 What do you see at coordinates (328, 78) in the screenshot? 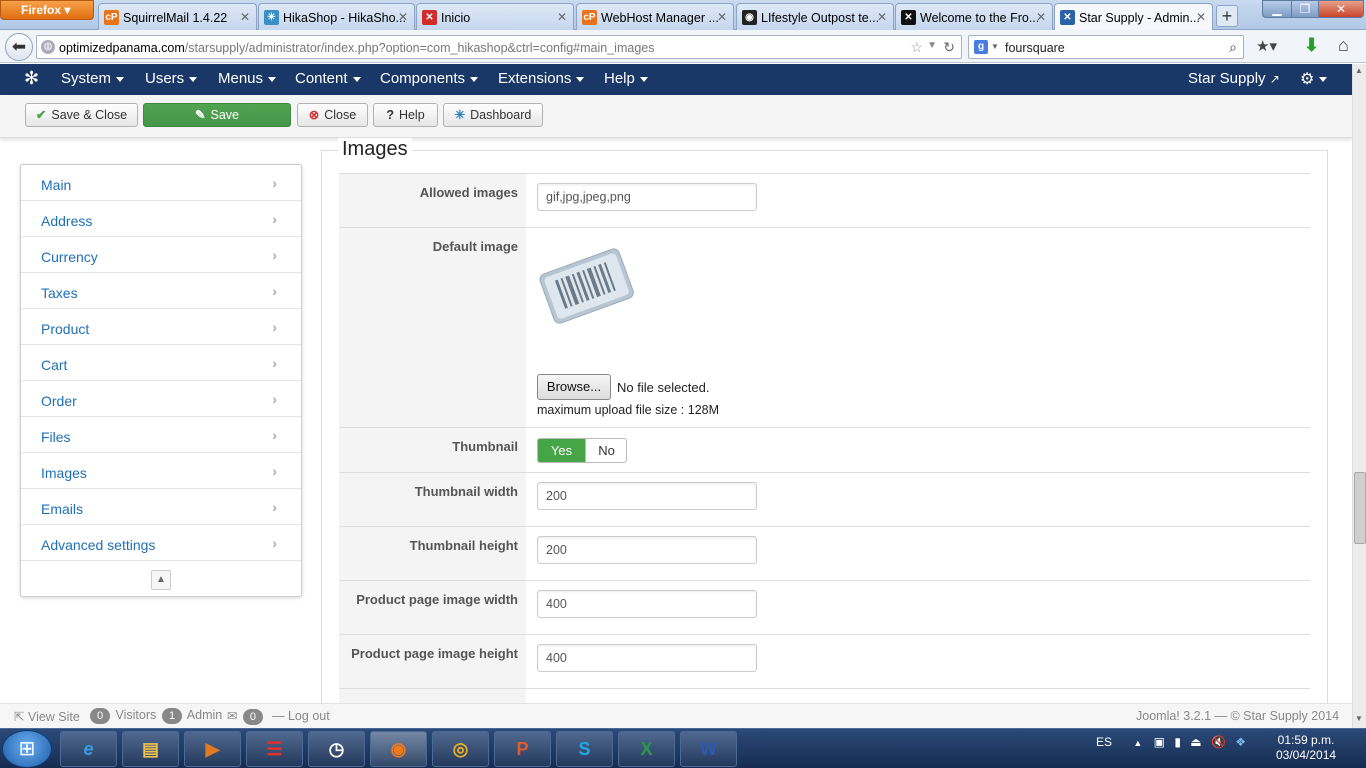
I see `menu-content: Content` at bounding box center [328, 78].